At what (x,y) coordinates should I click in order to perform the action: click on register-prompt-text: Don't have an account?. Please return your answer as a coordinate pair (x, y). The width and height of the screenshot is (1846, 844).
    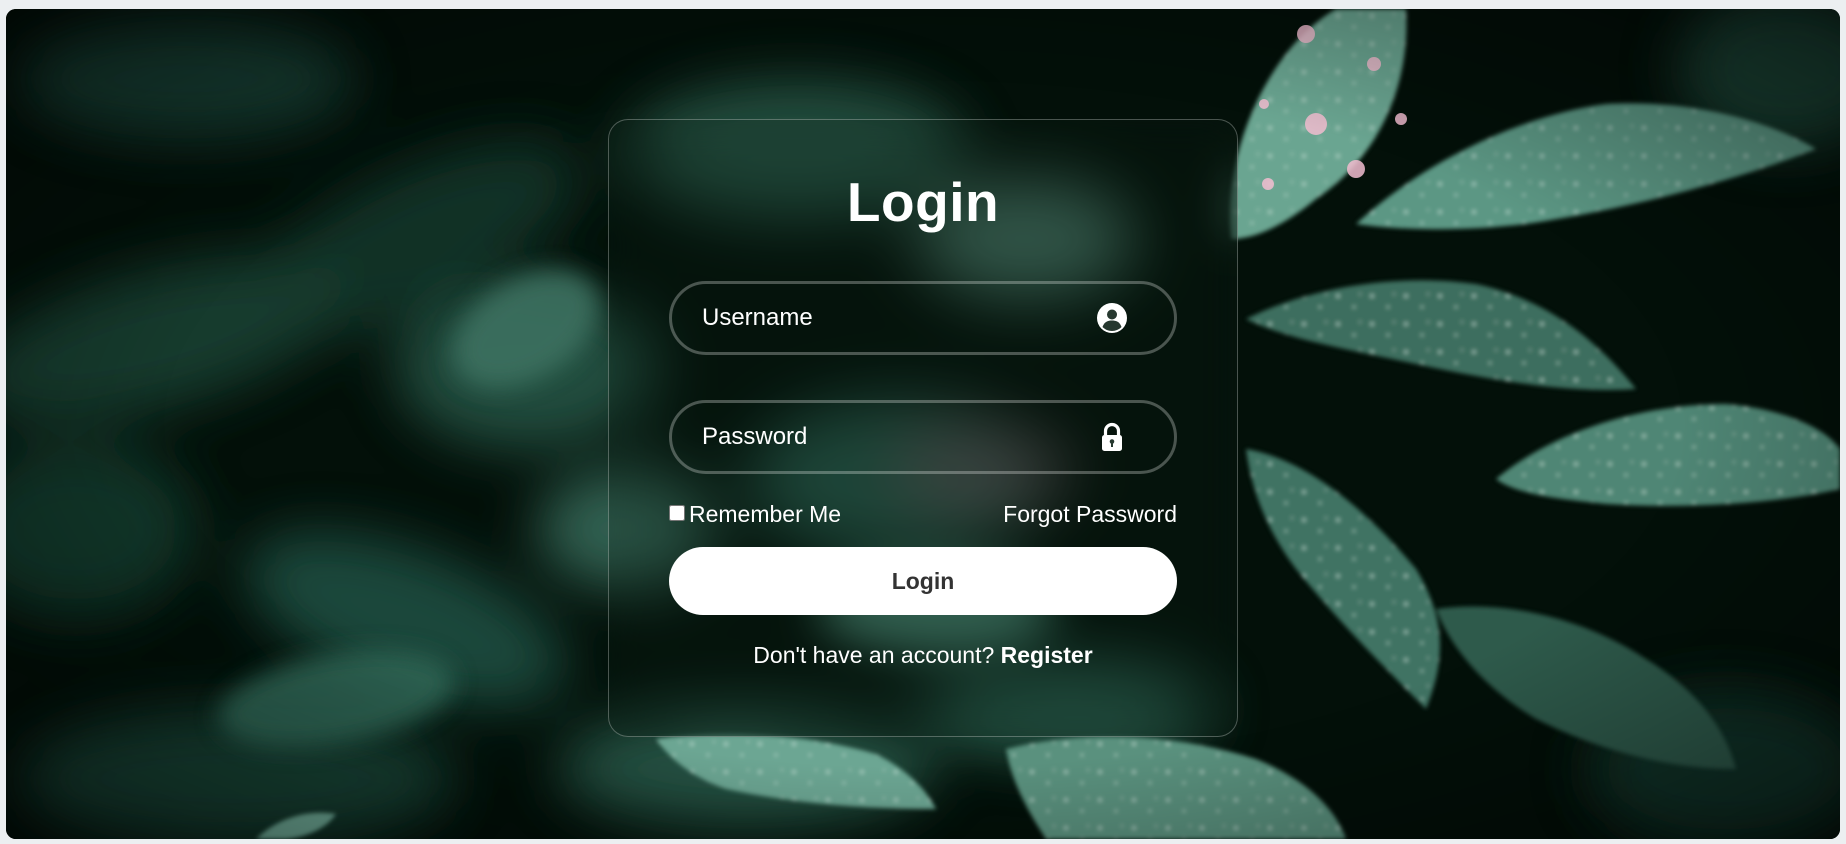
    Looking at the image, I should click on (874, 655).